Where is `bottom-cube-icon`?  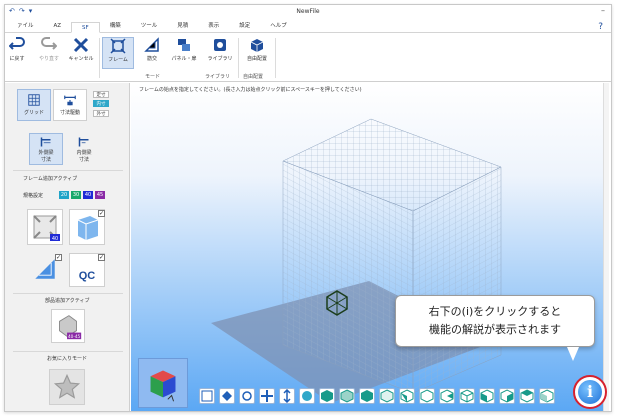 bottom-cube-icon is located at coordinates (447, 396).